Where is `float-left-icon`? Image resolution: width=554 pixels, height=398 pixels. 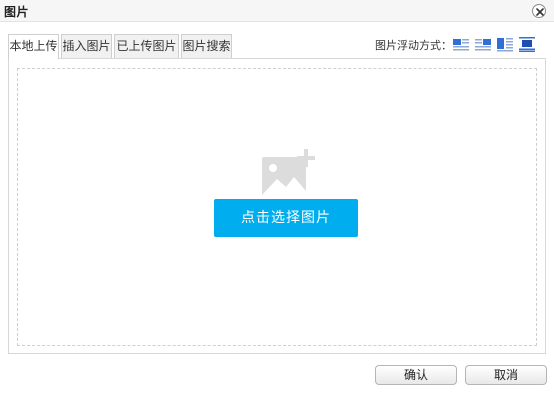
float-left-icon is located at coordinates (461, 44).